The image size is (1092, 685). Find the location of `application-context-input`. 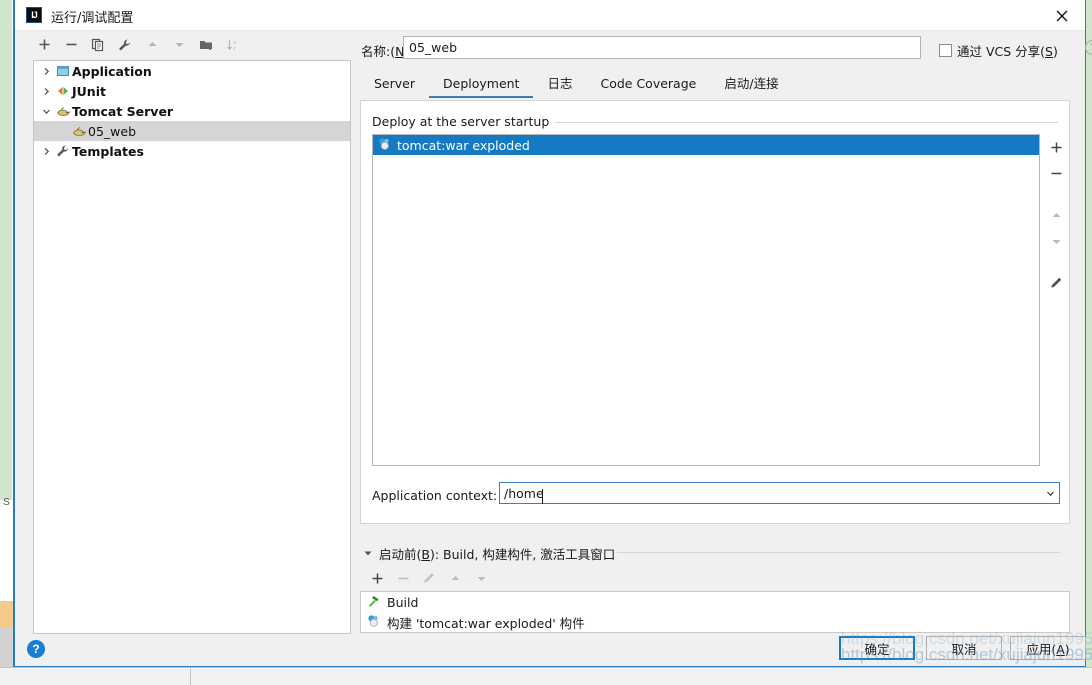

application-context-input is located at coordinates (582, 493).